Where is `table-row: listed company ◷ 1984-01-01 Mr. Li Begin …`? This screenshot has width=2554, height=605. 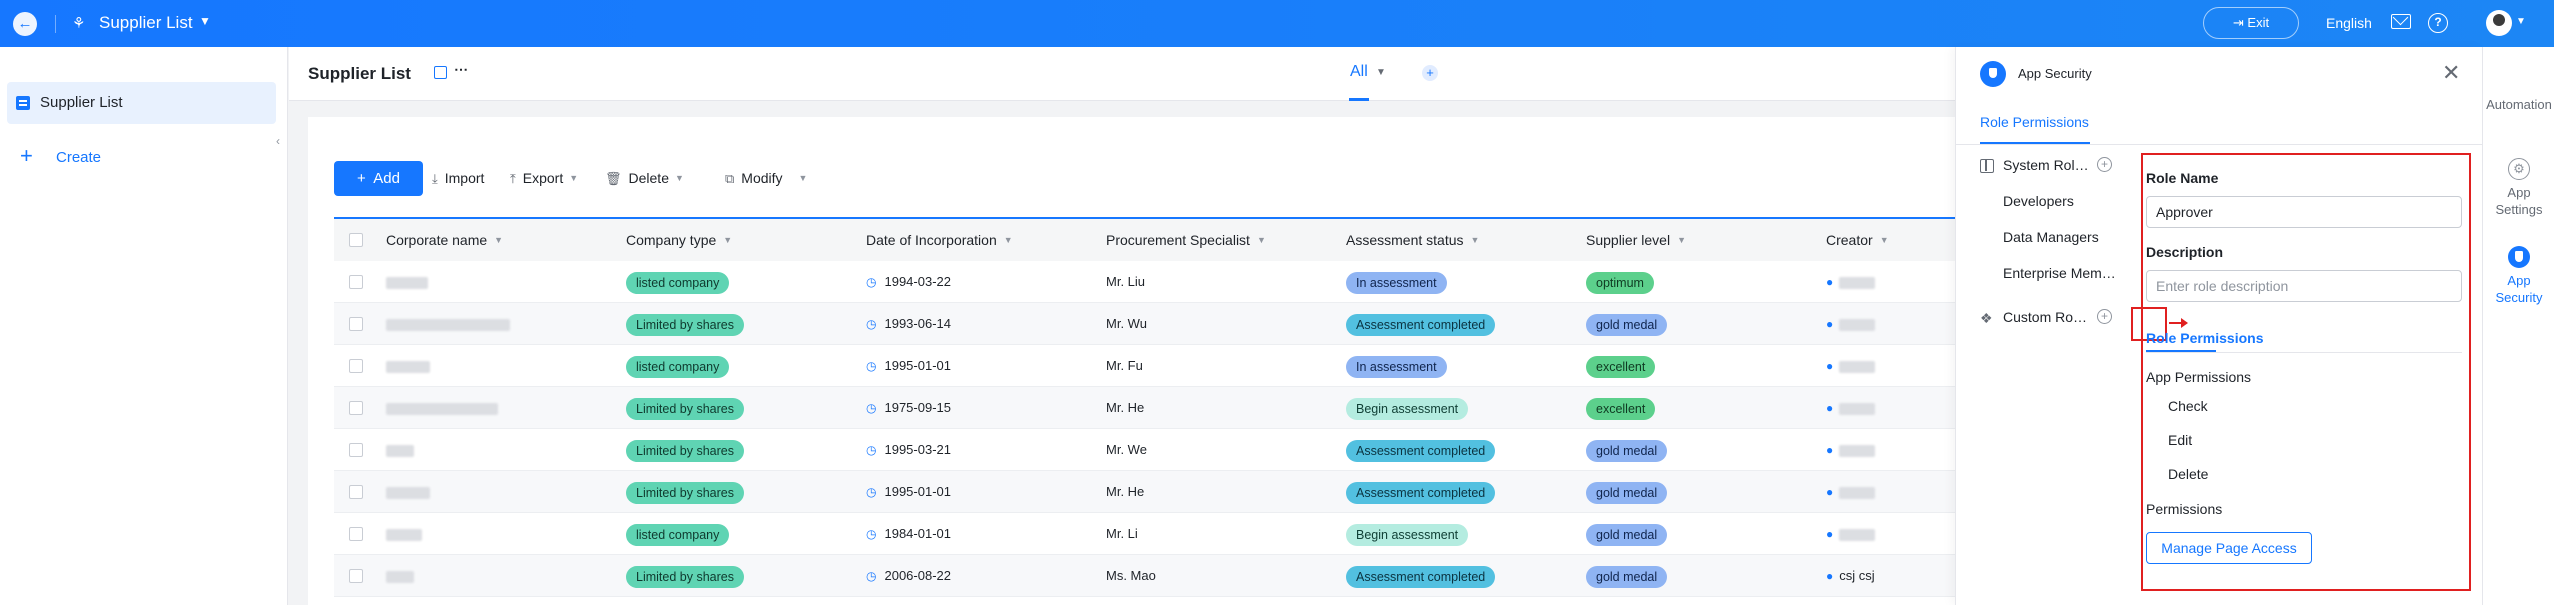
table-row: listed company ◷ 1984-01-01 Mr. Li Begin … is located at coordinates (1154, 534).